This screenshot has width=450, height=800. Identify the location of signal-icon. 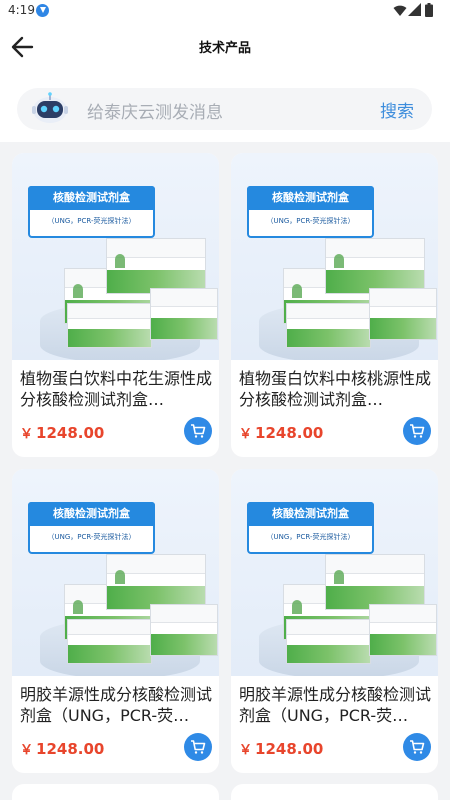
(414, 9).